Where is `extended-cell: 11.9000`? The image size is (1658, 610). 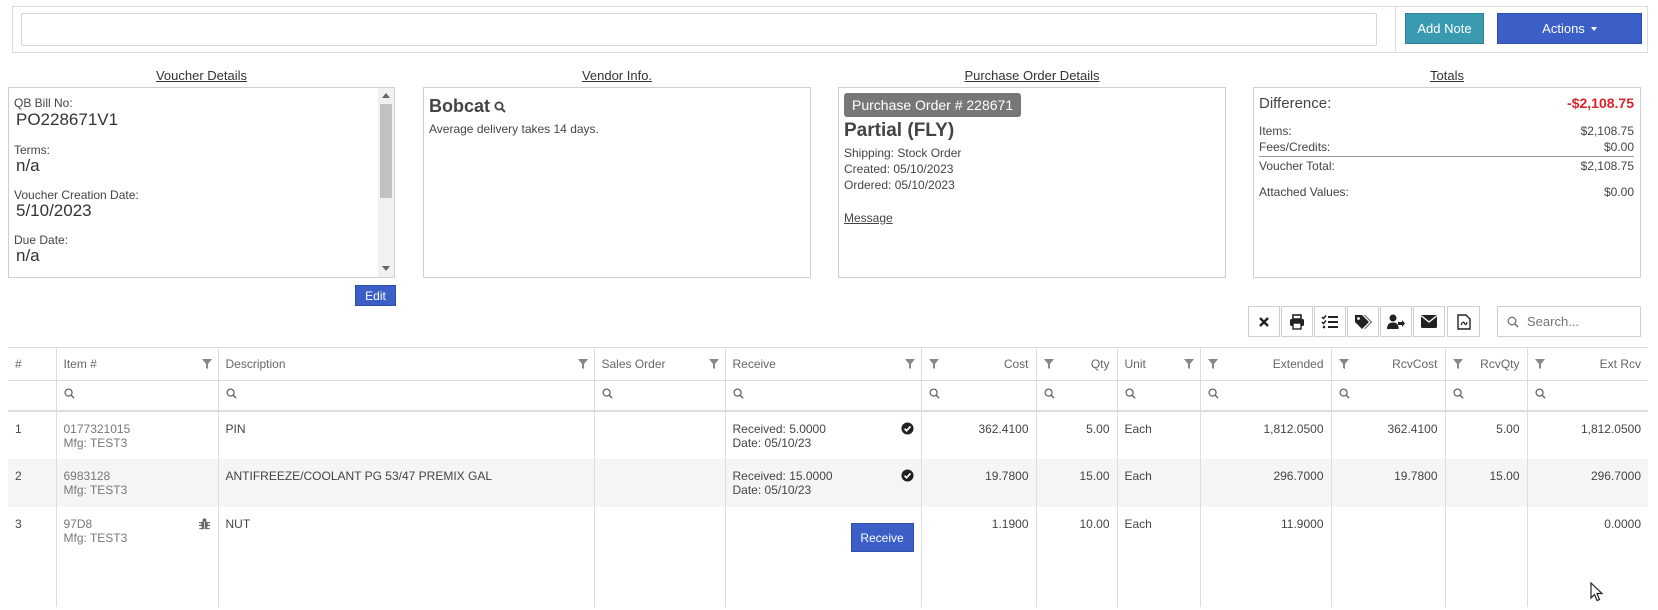 extended-cell: 11.9000 is located at coordinates (1266, 557).